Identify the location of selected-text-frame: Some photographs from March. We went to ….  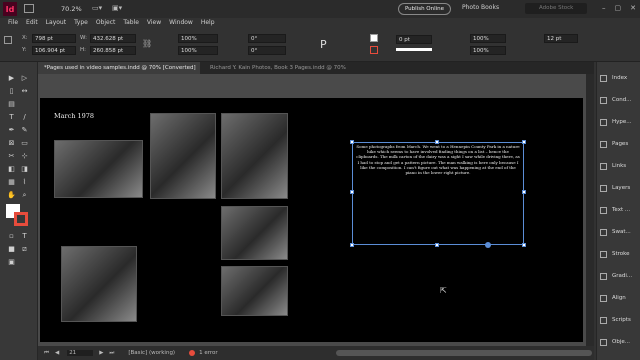
(438, 194).